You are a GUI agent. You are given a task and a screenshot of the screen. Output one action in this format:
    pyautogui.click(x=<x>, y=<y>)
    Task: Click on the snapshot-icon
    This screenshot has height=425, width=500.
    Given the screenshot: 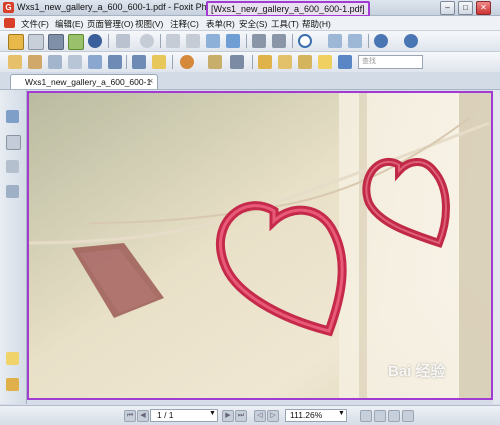 What is the action you would take?
    pyautogui.click(x=75, y=62)
    